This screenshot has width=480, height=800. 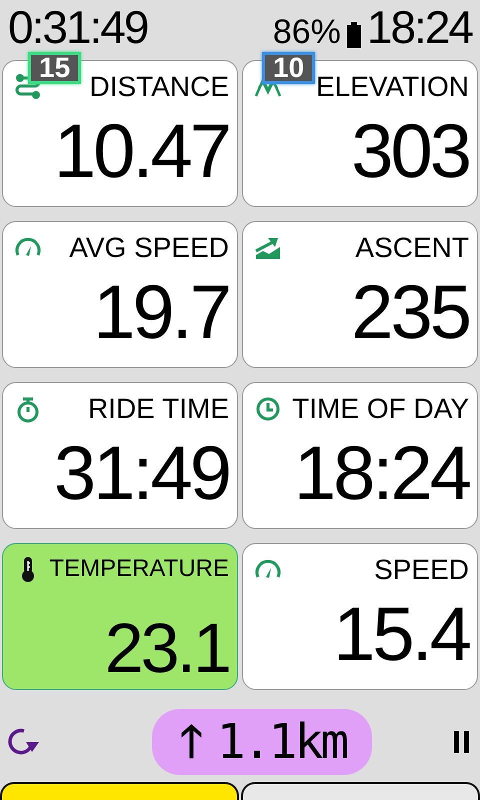 What do you see at coordinates (462, 742) in the screenshot?
I see `pause-icon` at bounding box center [462, 742].